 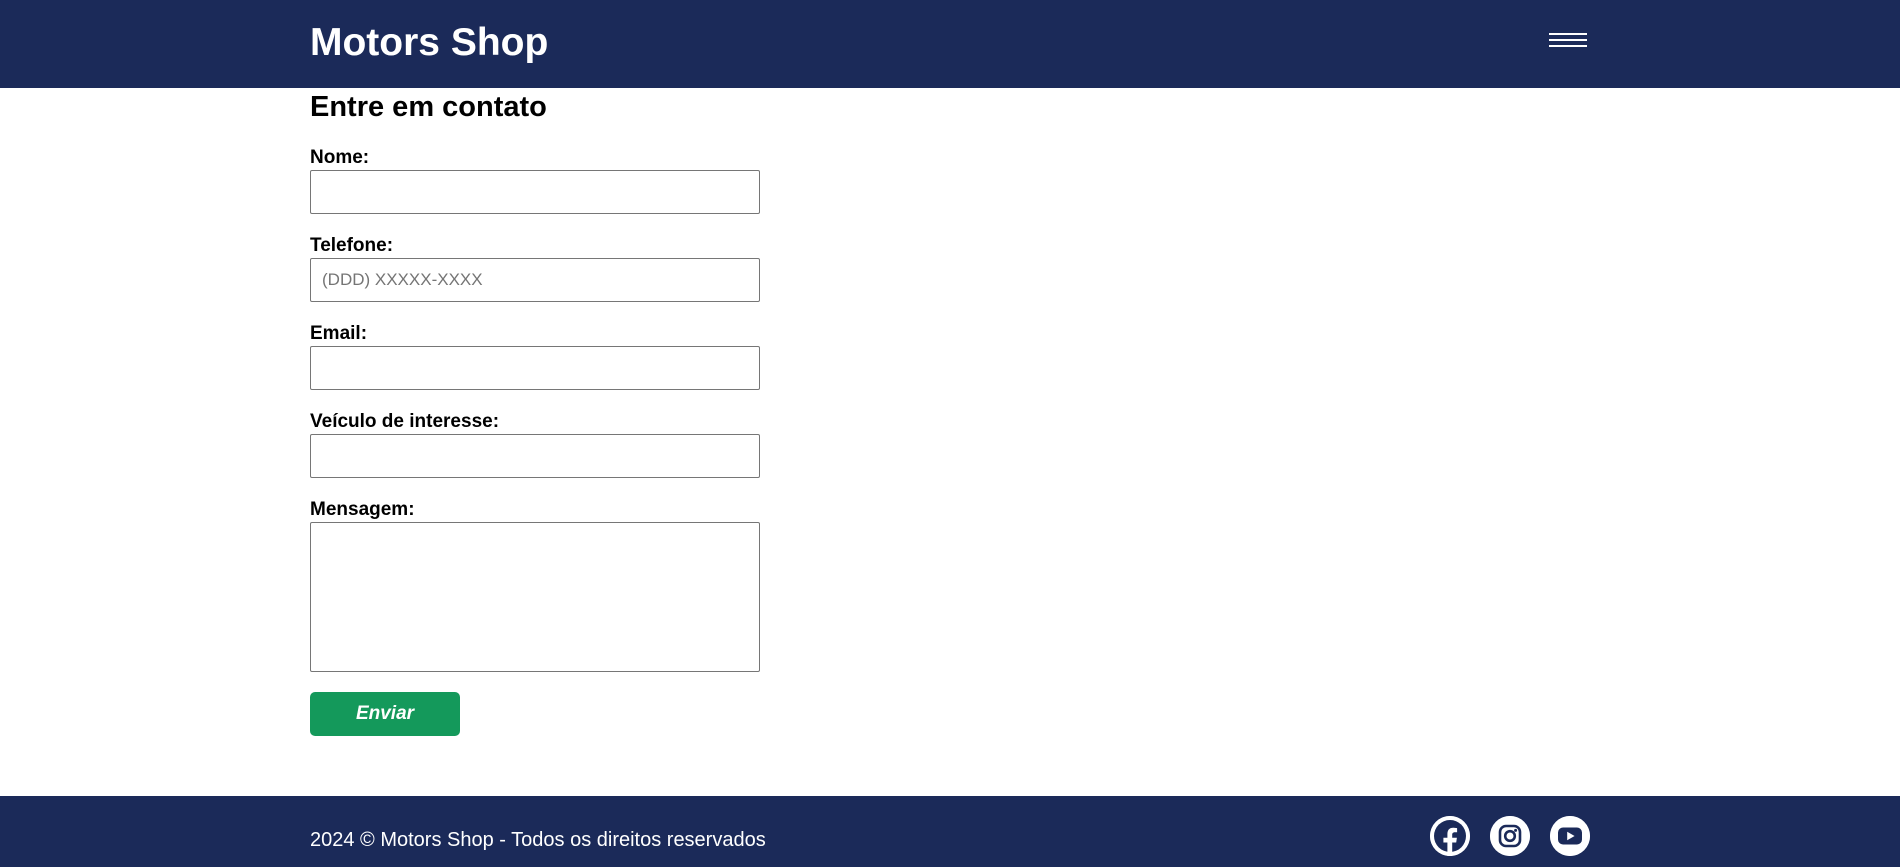 I want to click on menu-bar-middle, so click(x=1568, y=40).